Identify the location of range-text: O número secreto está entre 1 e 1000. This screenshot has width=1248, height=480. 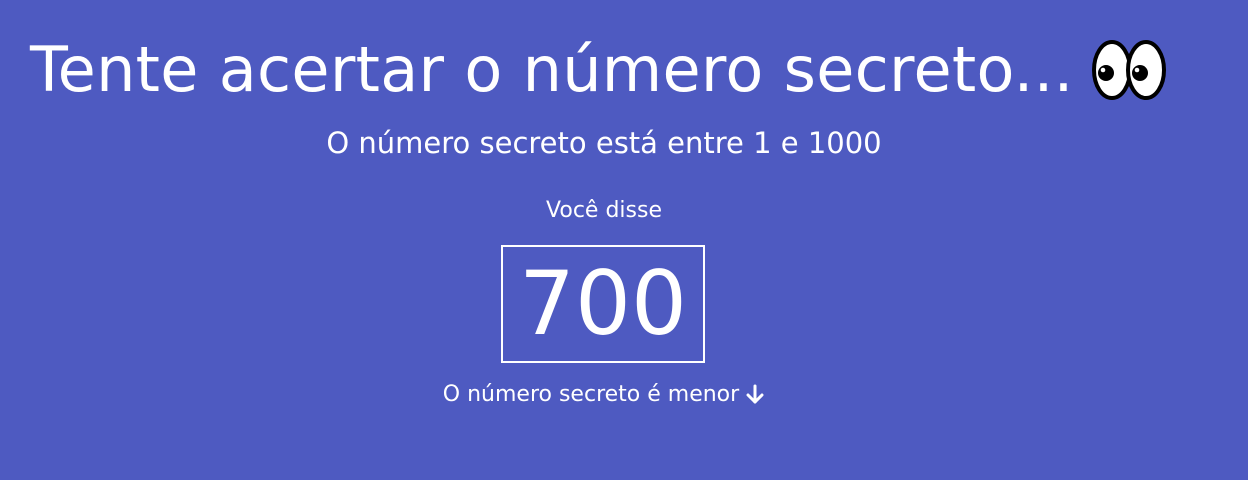
(604, 143).